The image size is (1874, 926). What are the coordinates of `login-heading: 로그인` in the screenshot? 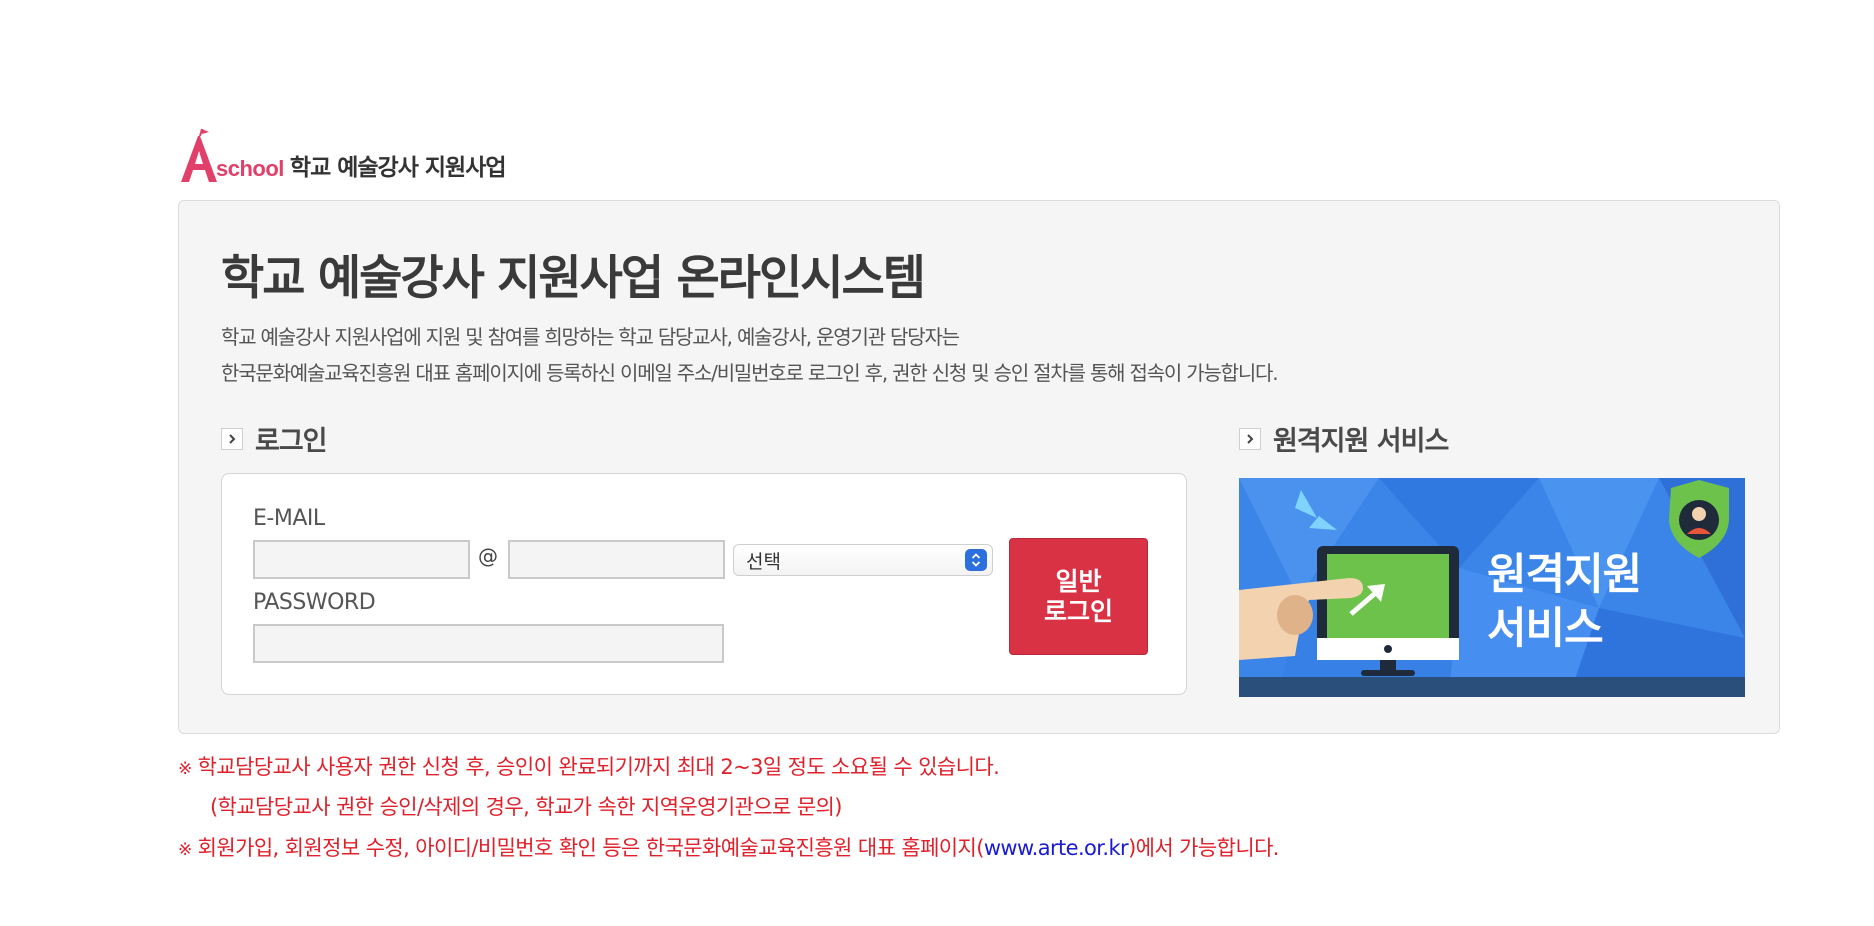 It's located at (274, 438).